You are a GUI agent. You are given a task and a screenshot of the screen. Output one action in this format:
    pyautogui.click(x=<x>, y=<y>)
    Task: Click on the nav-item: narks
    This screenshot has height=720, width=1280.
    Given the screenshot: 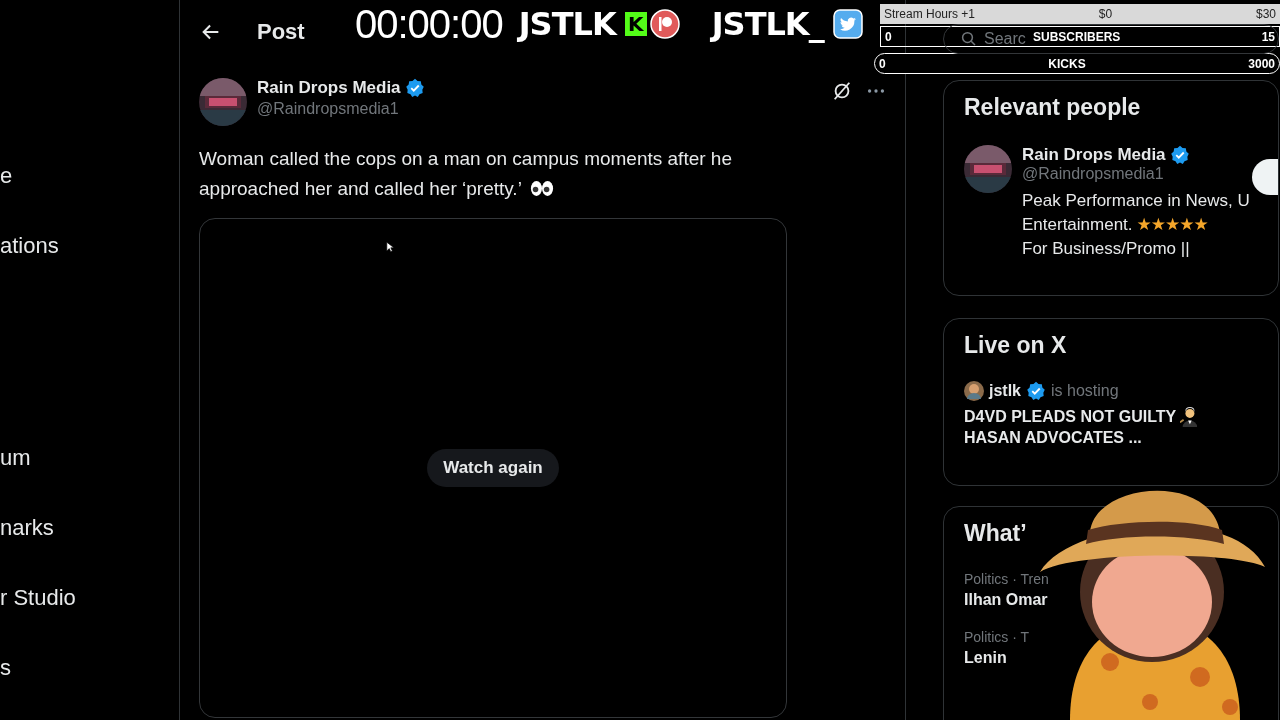 What is the action you would take?
    pyautogui.click(x=27, y=528)
    